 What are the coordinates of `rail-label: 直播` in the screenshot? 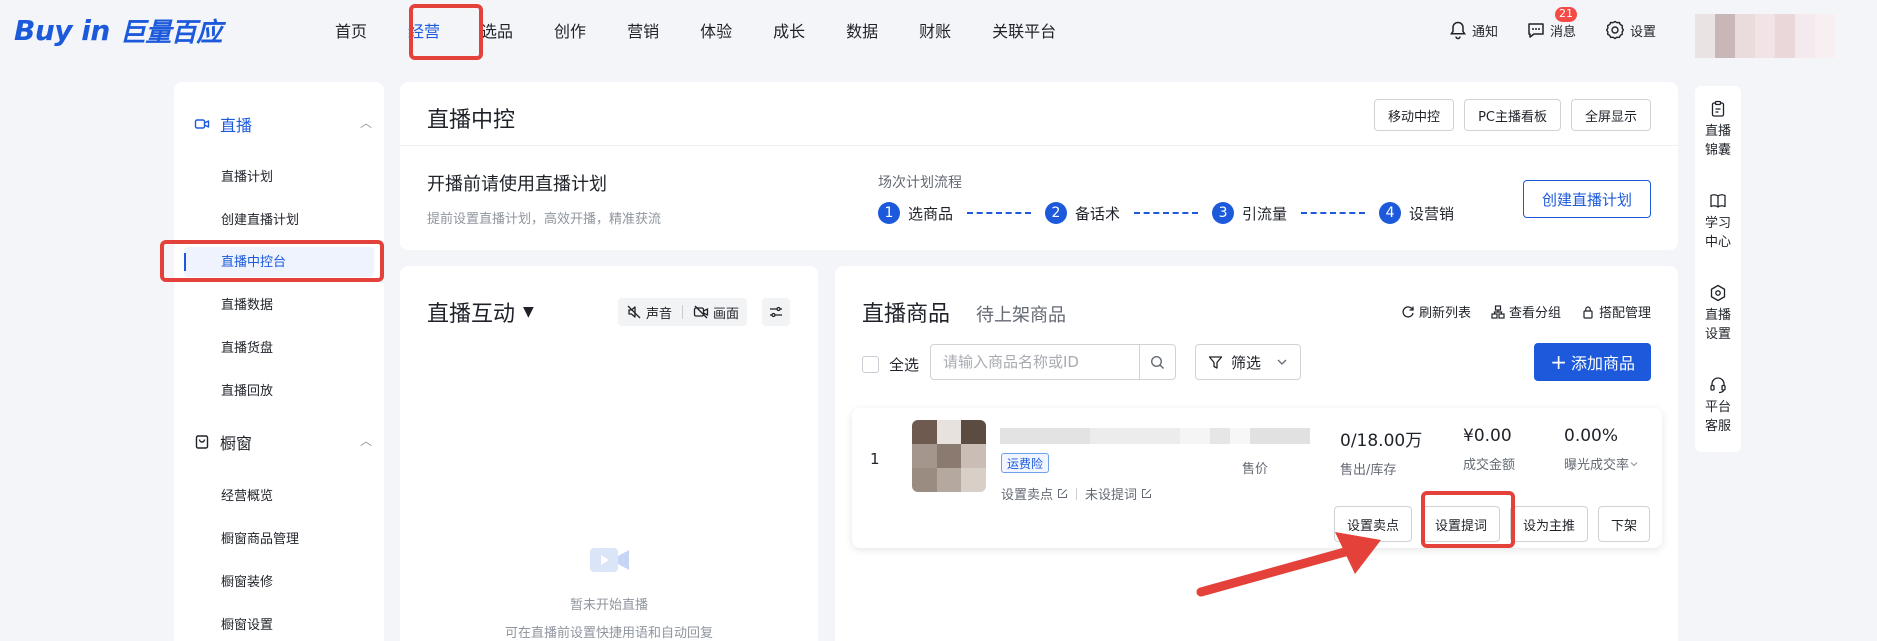 It's located at (1717, 131).